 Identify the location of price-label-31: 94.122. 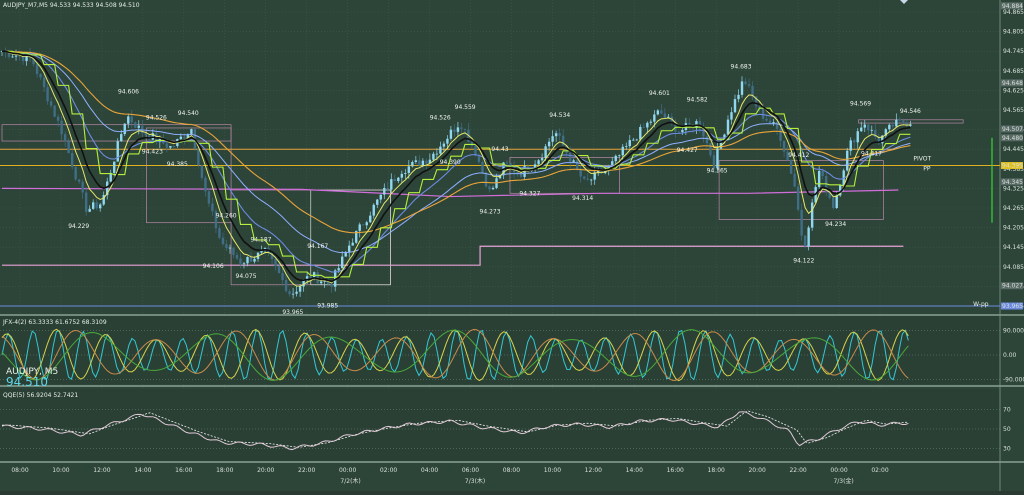
(803, 261).